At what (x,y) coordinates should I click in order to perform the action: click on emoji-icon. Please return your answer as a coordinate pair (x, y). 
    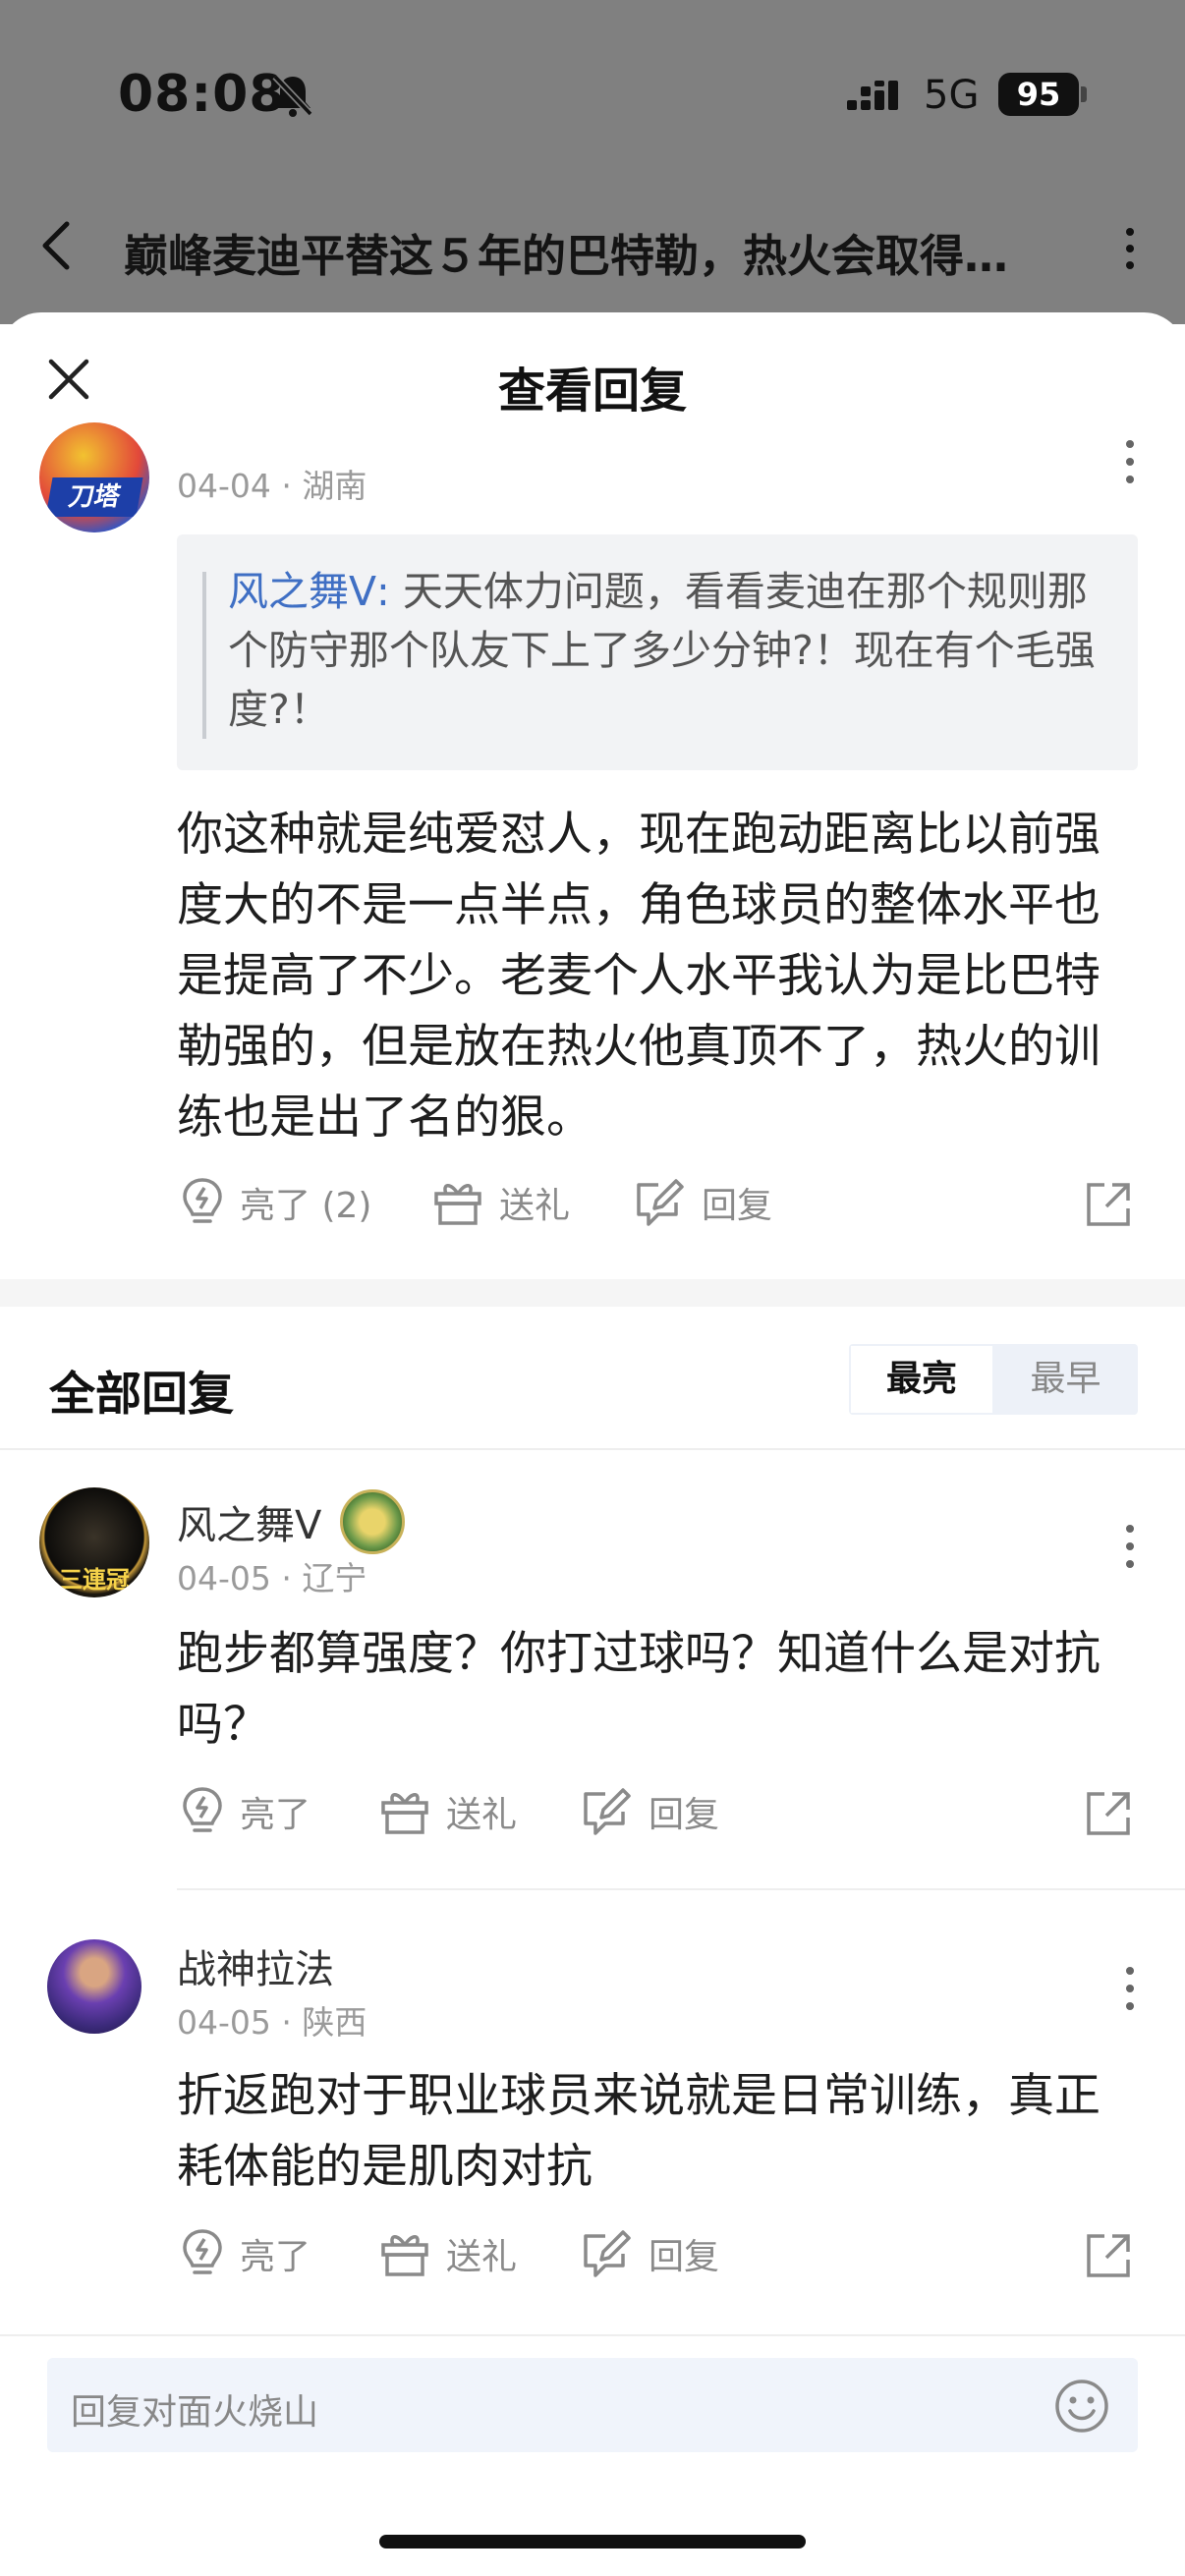
    Looking at the image, I should click on (1081, 2406).